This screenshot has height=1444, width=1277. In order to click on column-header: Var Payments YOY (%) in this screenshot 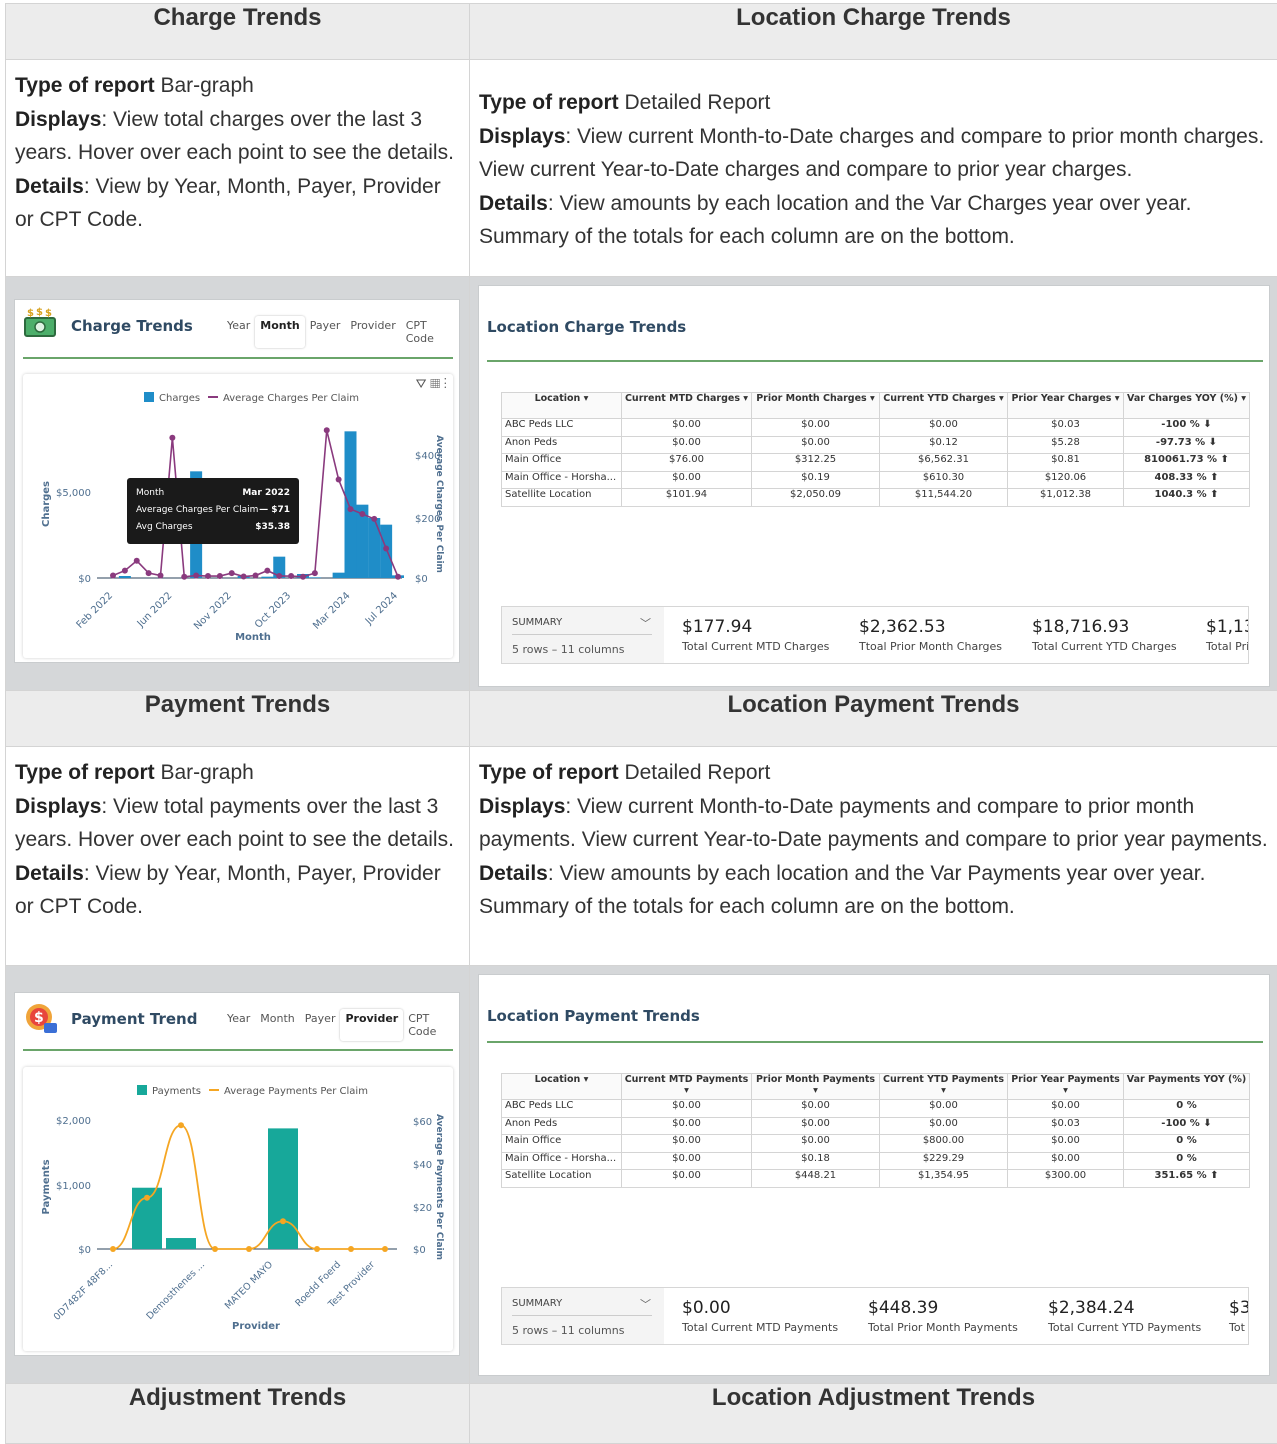, I will do `click(1187, 1087)`.